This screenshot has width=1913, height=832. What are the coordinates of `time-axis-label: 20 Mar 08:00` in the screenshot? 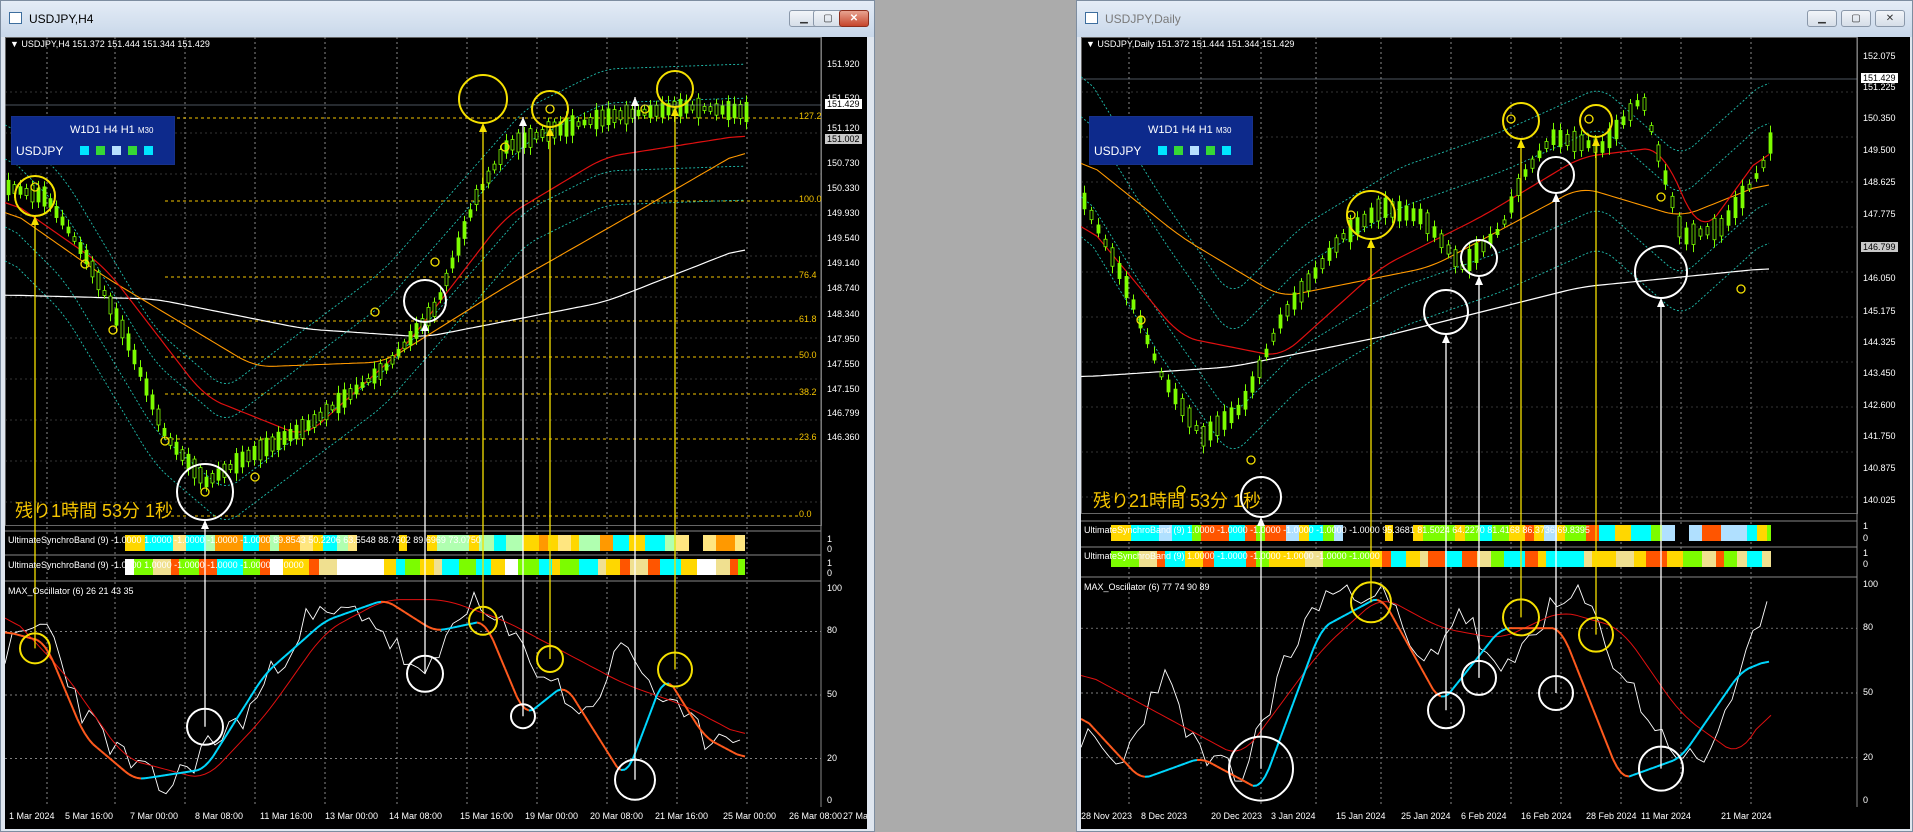 It's located at (617, 816).